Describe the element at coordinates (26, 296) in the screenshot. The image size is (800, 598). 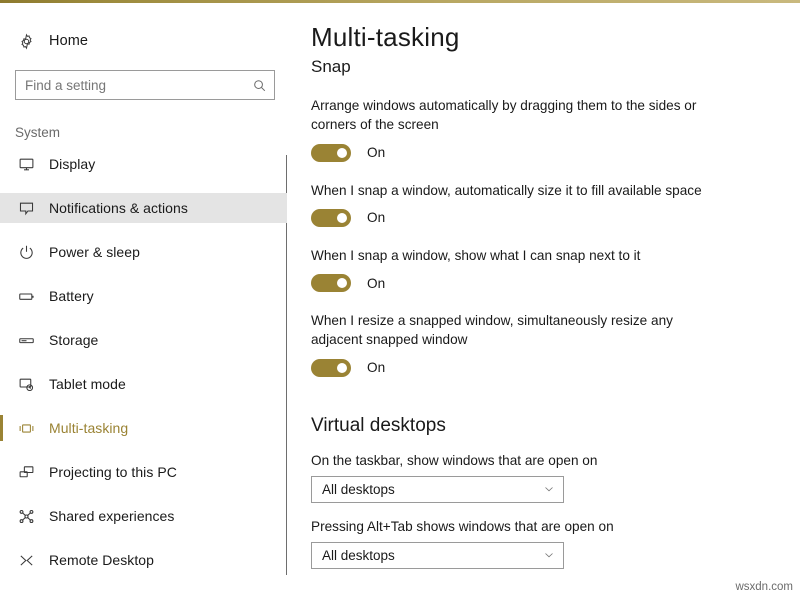
I see `battery-icon` at that location.